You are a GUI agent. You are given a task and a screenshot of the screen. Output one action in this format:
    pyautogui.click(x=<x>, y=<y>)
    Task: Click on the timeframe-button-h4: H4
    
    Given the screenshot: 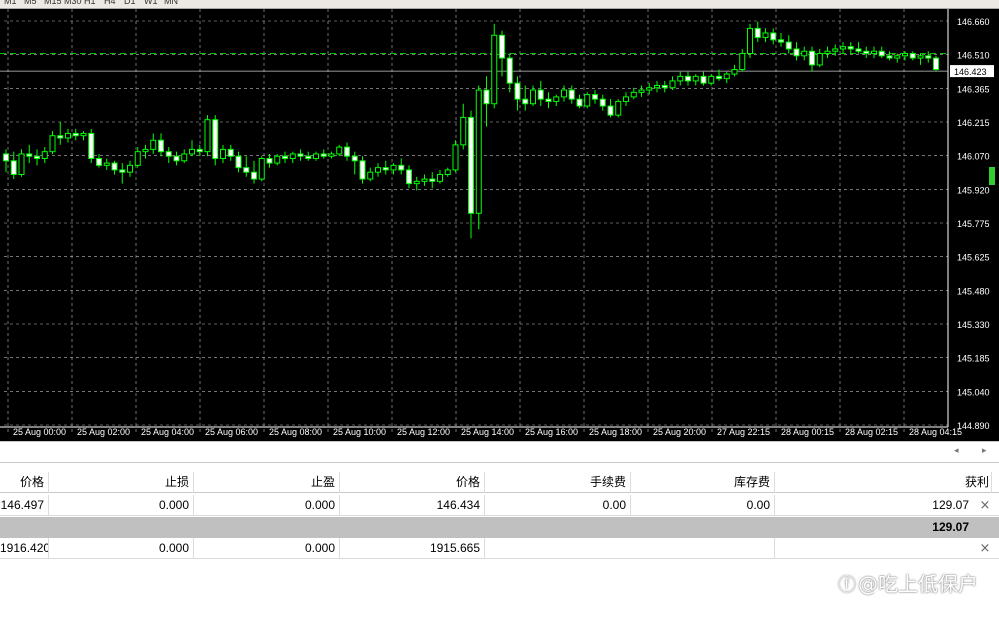 What is the action you would take?
    pyautogui.click(x=110, y=3)
    